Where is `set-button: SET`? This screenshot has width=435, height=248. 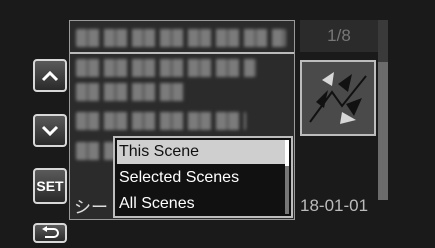
set-button: SET is located at coordinates (50, 186).